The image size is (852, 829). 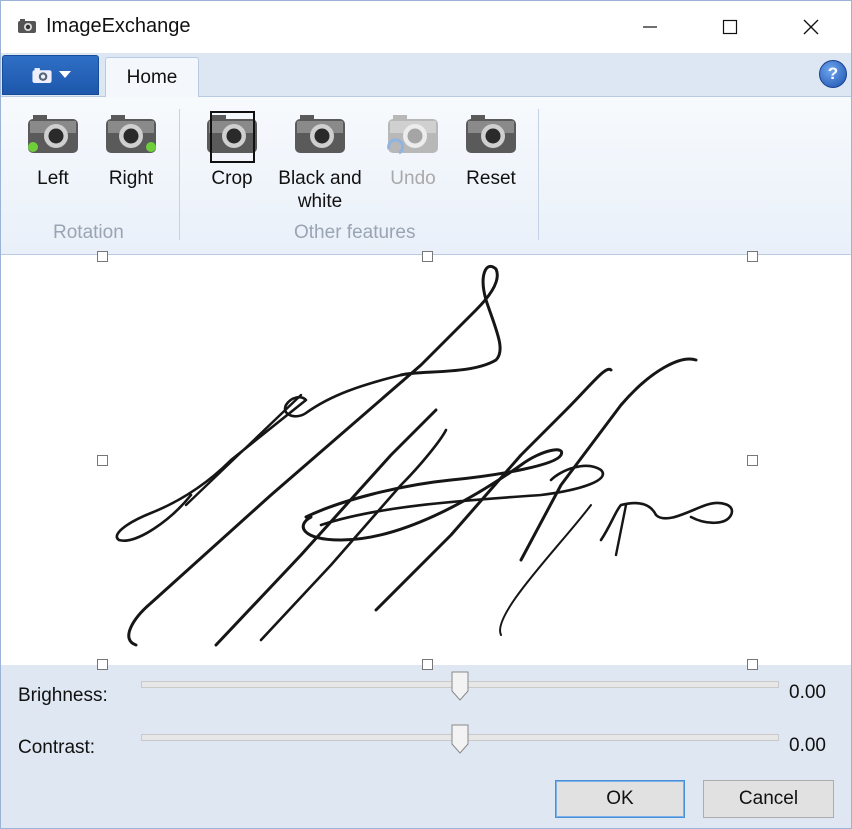 I want to click on crop-handle-middle-right, so click(x=752, y=460).